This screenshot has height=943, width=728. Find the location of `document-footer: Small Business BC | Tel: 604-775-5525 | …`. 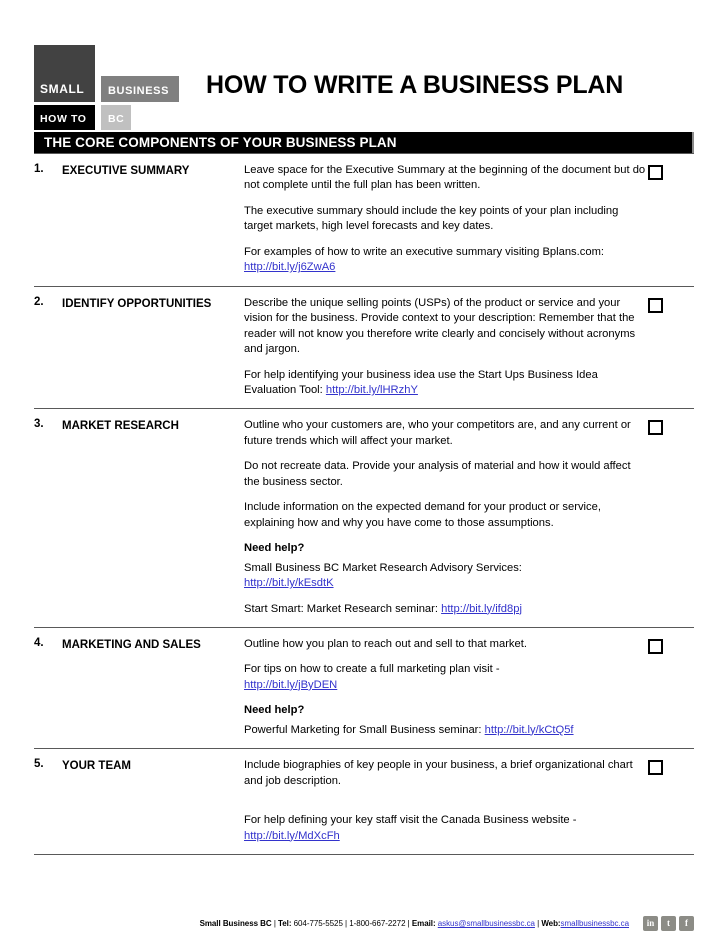

document-footer: Small Business BC | Tel: 604-775-5525 | … is located at coordinates (364, 923).